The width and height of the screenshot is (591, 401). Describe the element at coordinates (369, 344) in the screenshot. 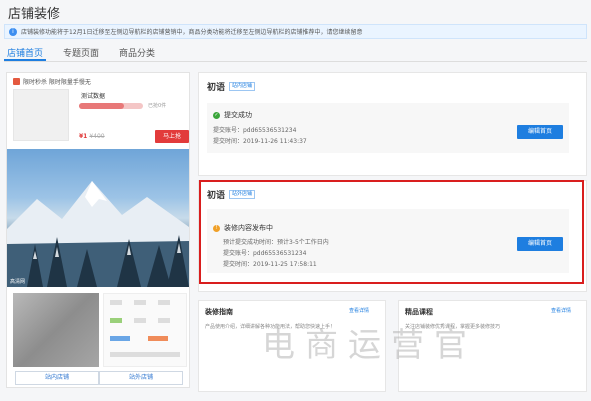

I see `watermark-text: 电商运营官` at that location.